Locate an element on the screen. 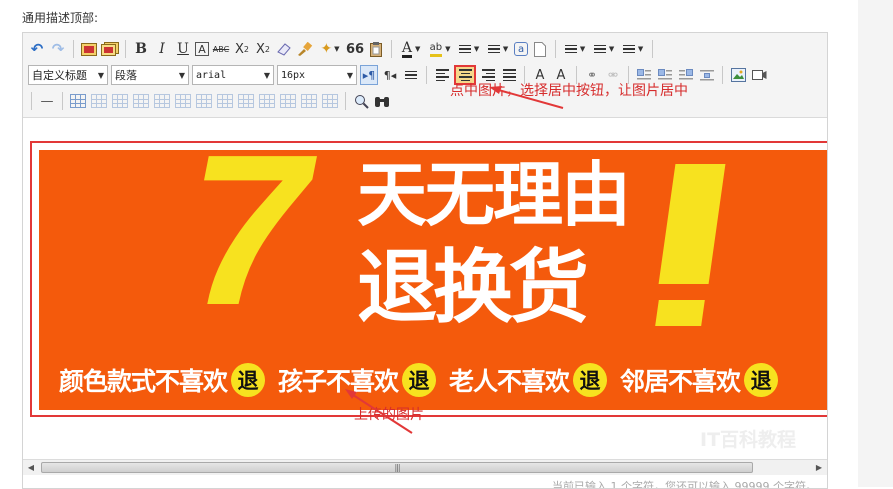 The image size is (893, 489). insert-table-icon is located at coordinates (78, 101).